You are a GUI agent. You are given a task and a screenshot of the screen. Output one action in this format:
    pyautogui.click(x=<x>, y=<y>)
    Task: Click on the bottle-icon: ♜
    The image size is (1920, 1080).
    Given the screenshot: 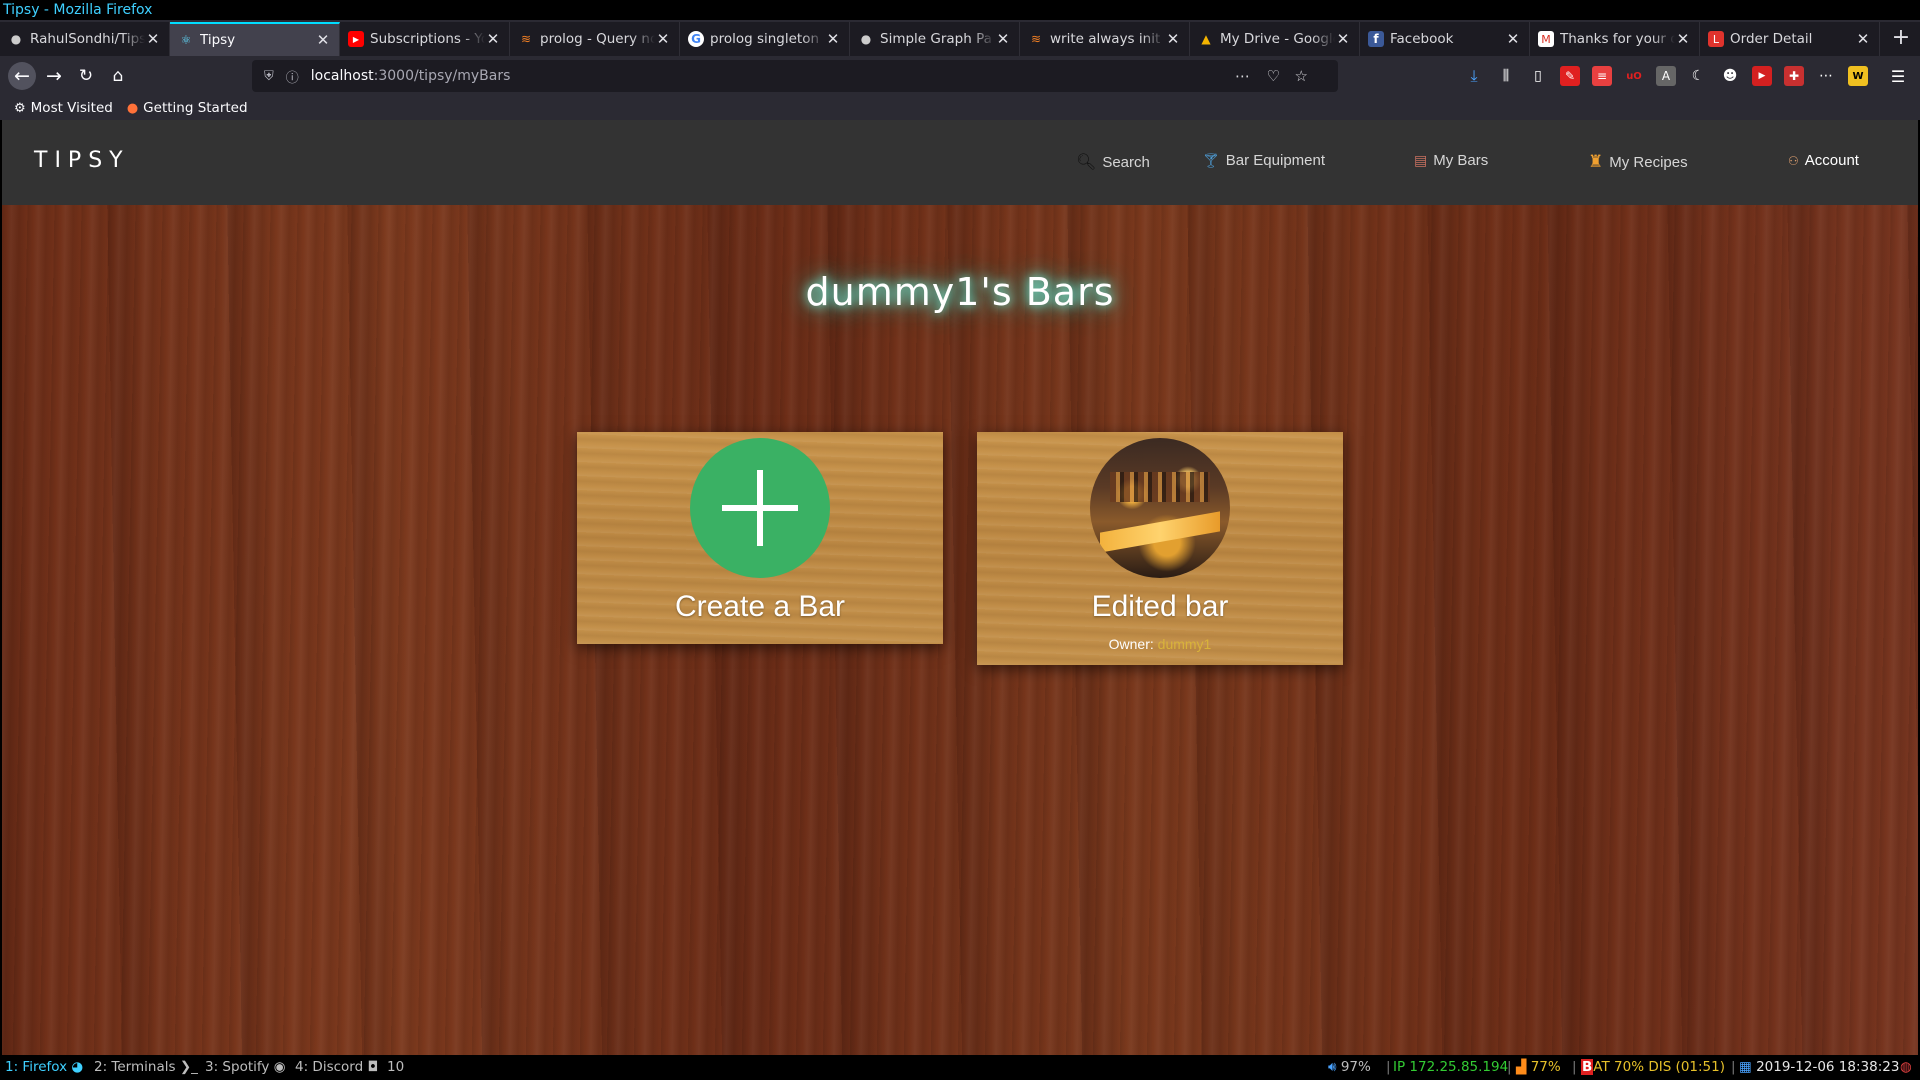 What is the action you would take?
    pyautogui.click(x=1596, y=161)
    